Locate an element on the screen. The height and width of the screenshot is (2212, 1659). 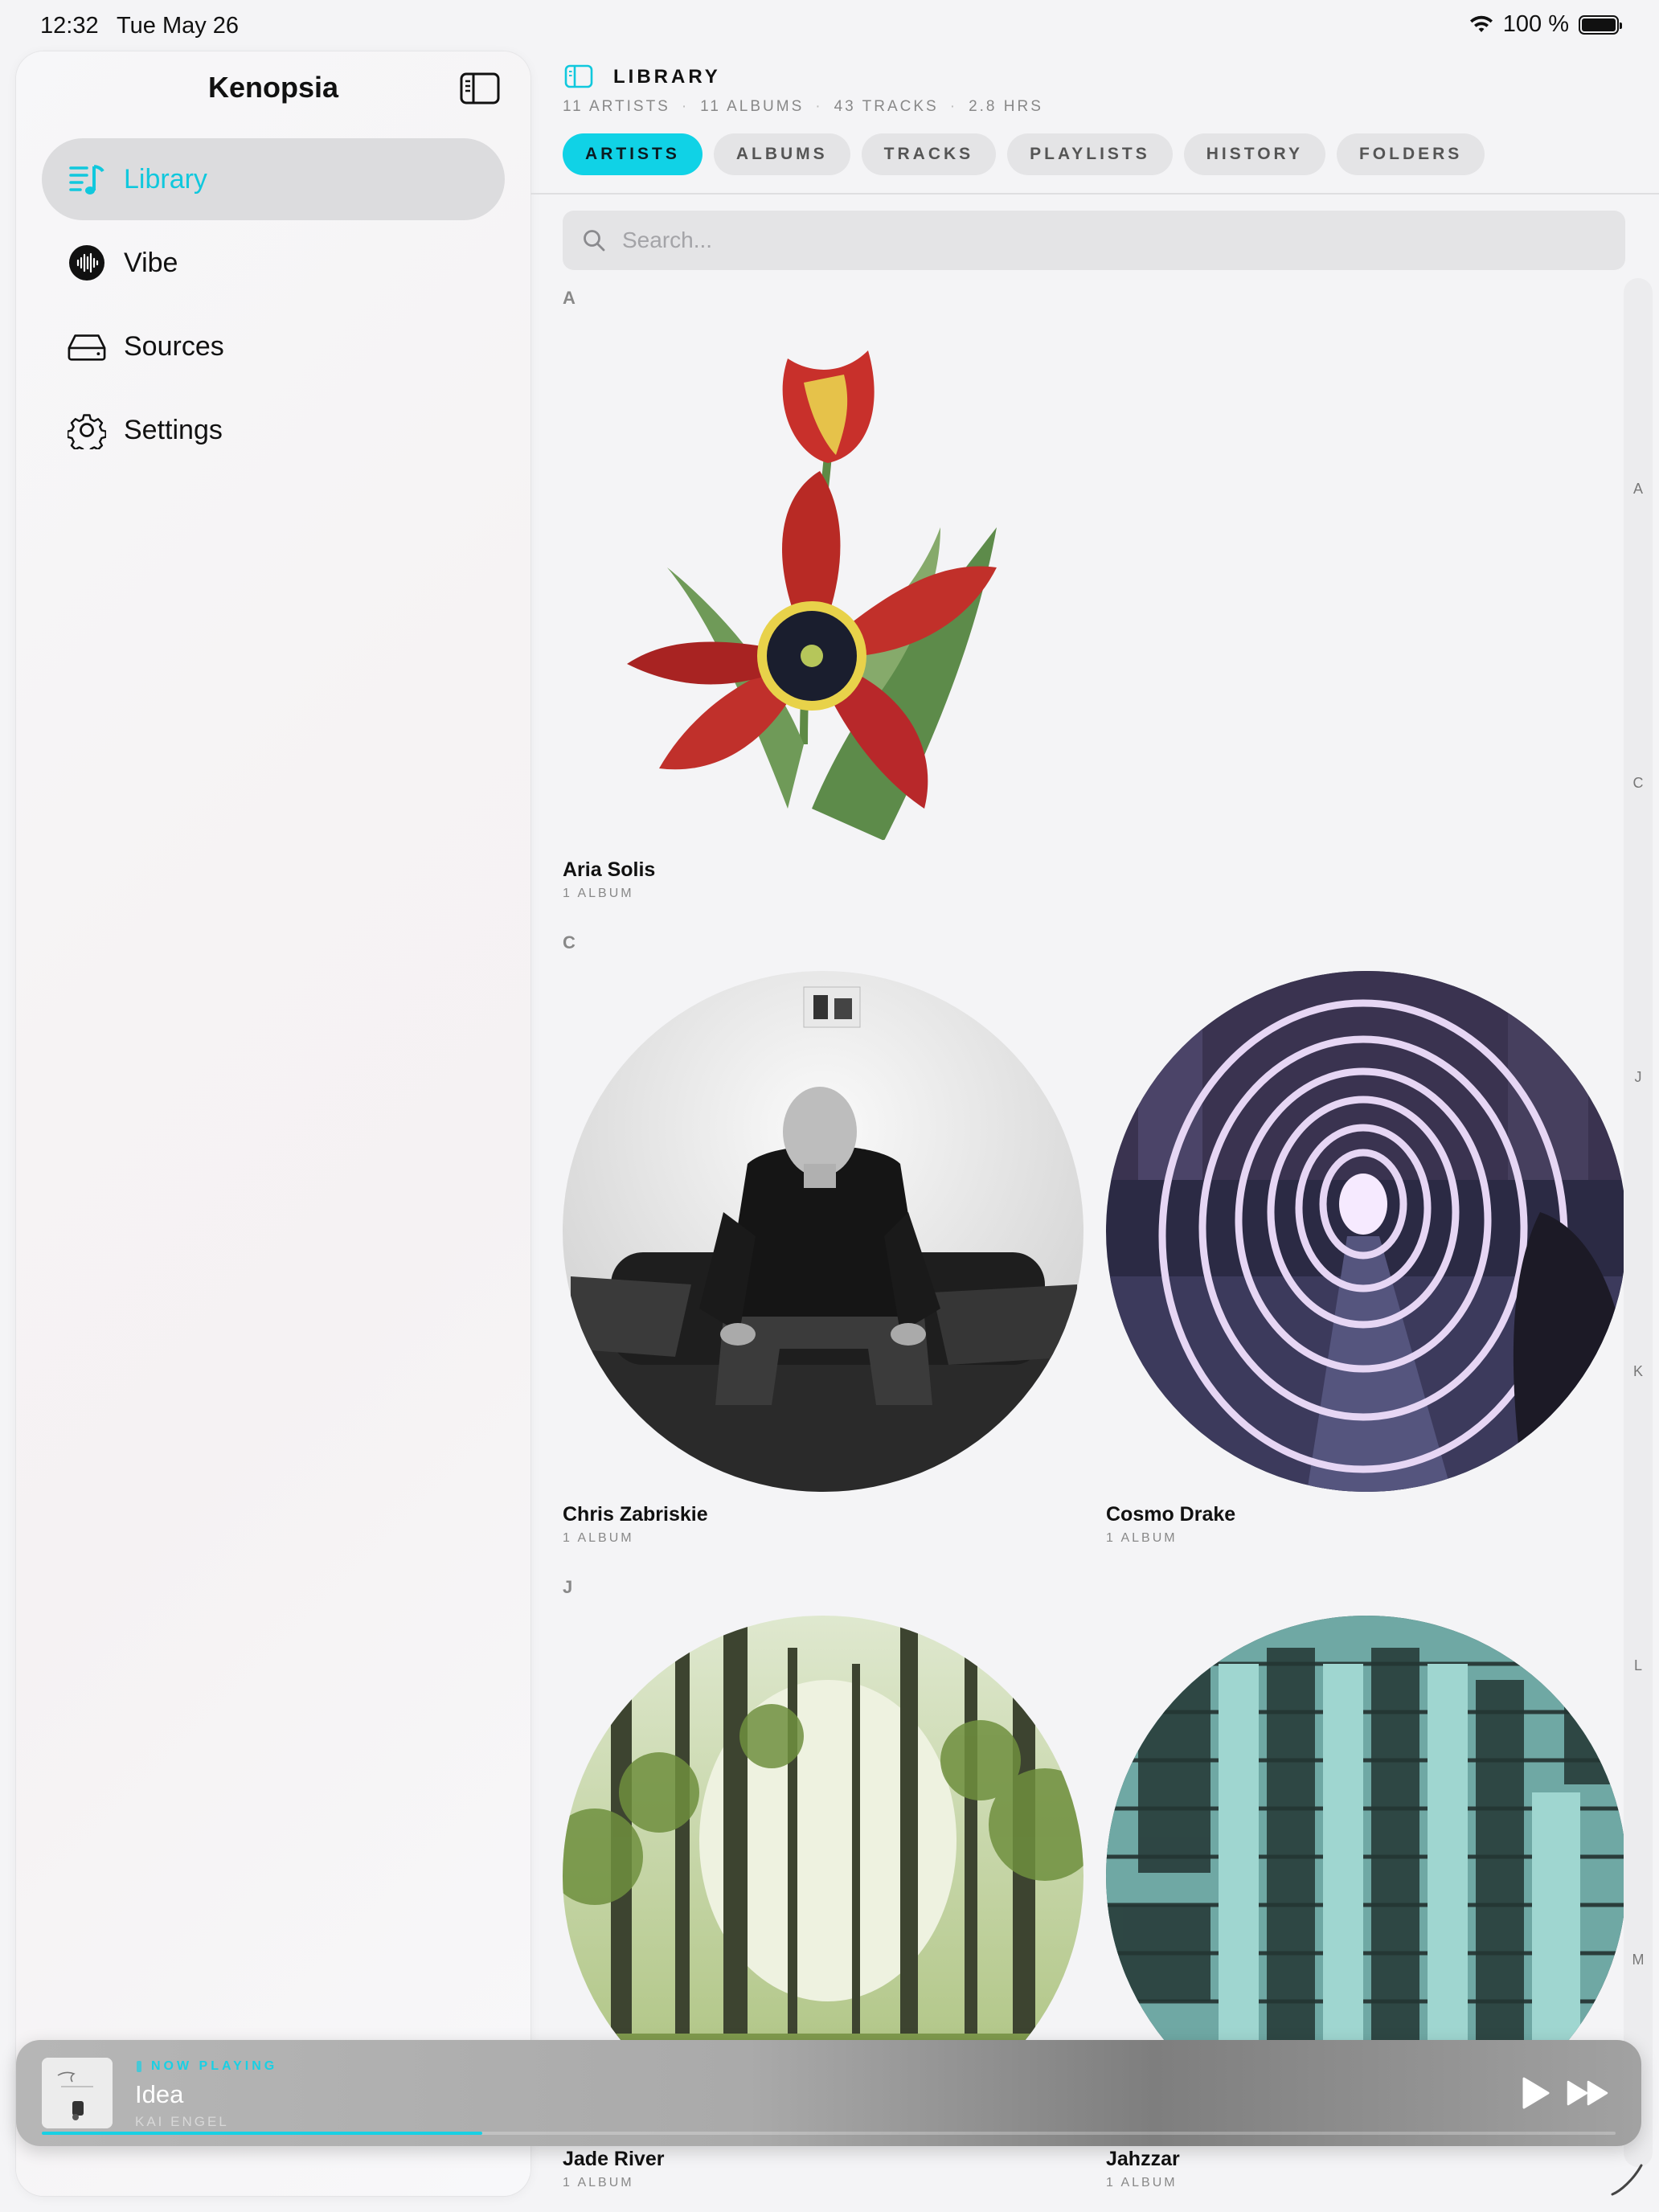
drive-icon is located at coordinates (87, 346).